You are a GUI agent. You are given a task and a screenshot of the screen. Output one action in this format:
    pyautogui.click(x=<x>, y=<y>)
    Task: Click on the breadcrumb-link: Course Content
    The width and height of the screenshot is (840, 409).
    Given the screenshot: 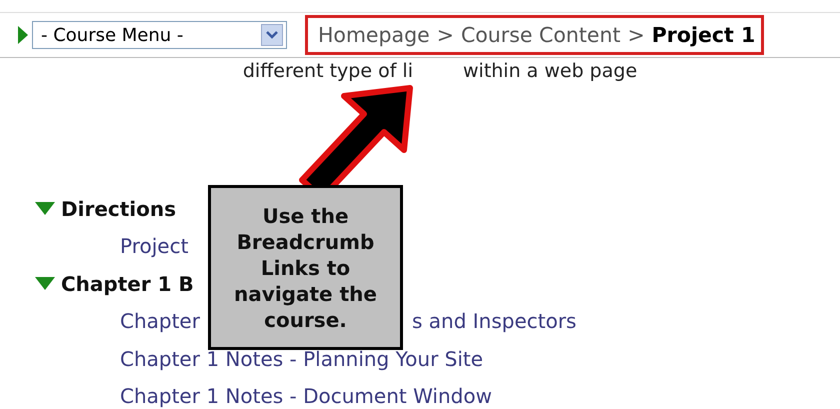 What is the action you would take?
    pyautogui.click(x=540, y=35)
    